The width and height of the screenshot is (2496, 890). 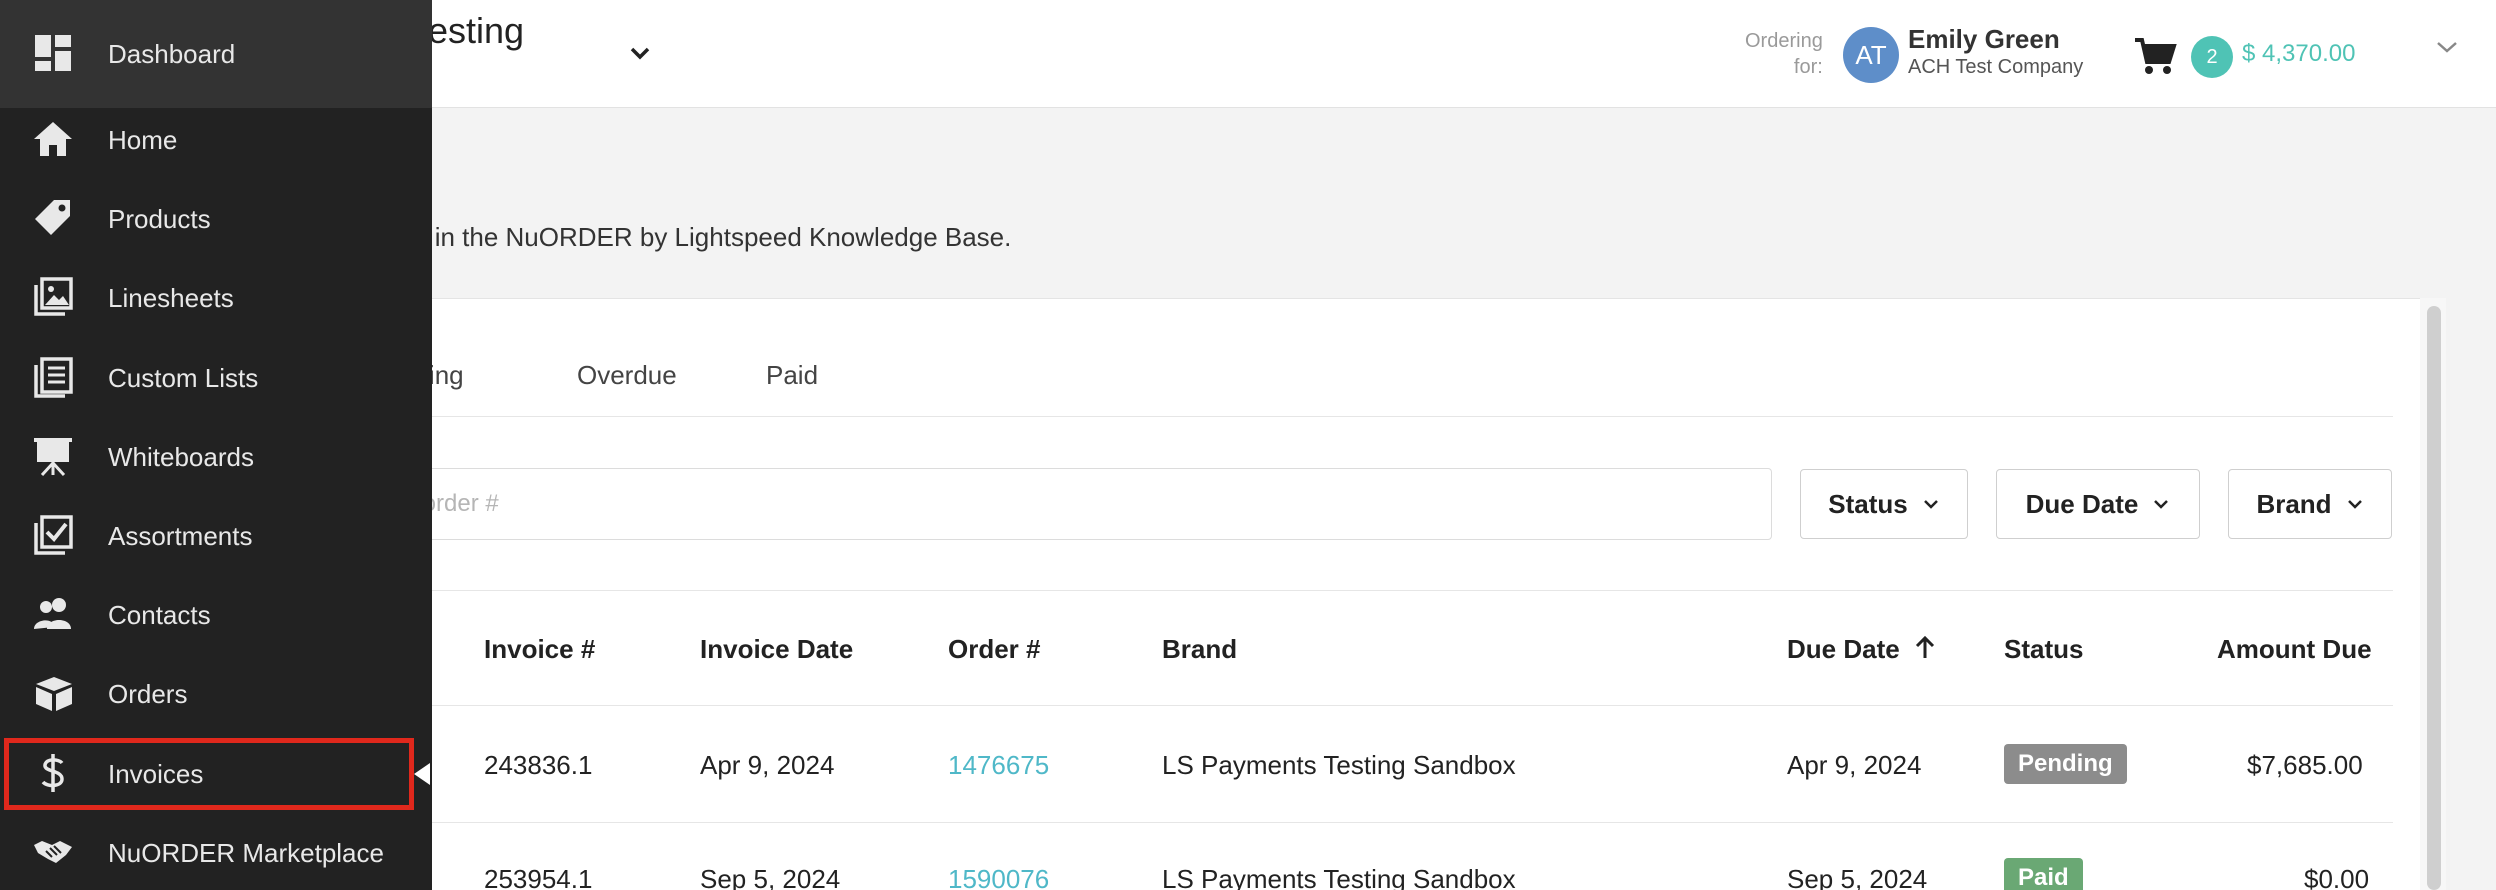 What do you see at coordinates (2305, 765) in the screenshot?
I see `cell-amount-due: $7,685.00` at bounding box center [2305, 765].